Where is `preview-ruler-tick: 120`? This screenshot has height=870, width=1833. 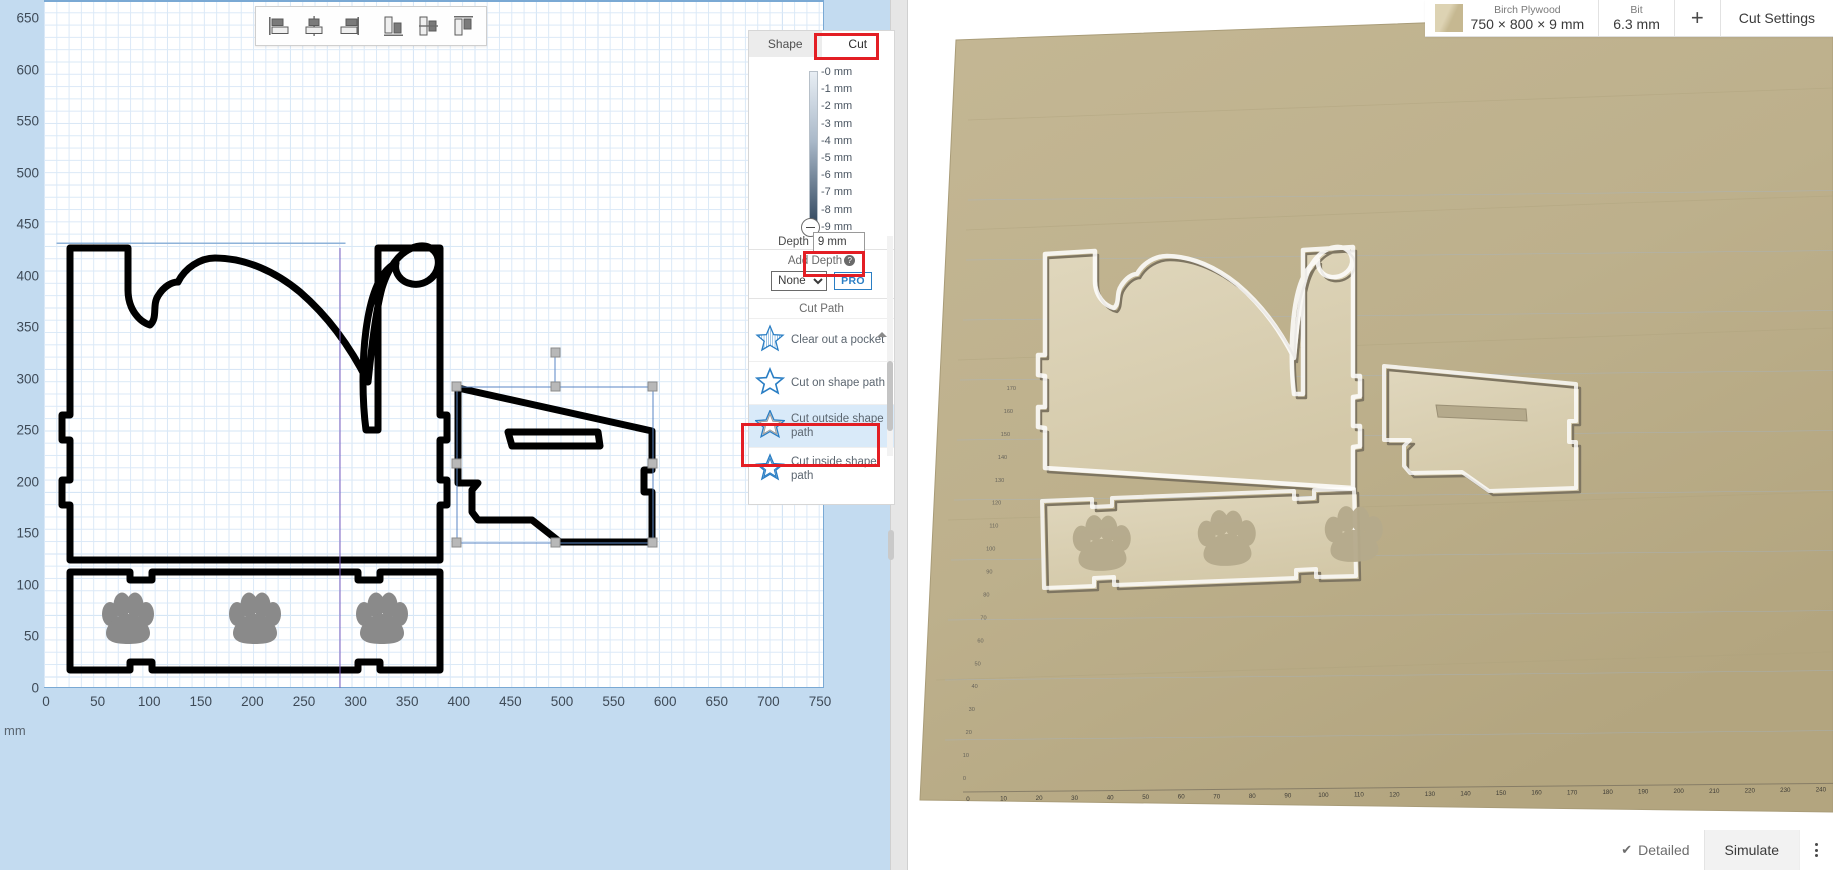
preview-ruler-tick: 120 is located at coordinates (1394, 794).